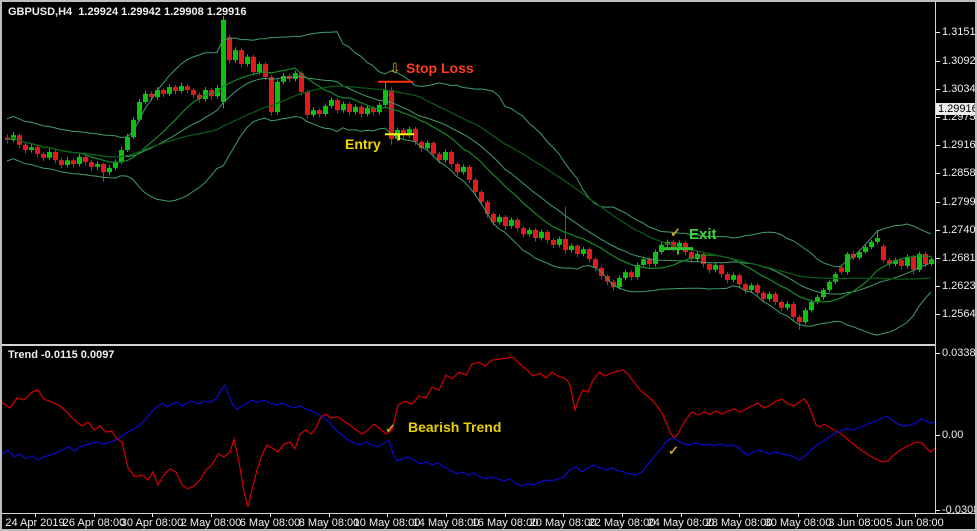 Image resolution: width=977 pixels, height=531 pixels. I want to click on time-tick-label: 5 Jun 08:00, so click(915, 523).